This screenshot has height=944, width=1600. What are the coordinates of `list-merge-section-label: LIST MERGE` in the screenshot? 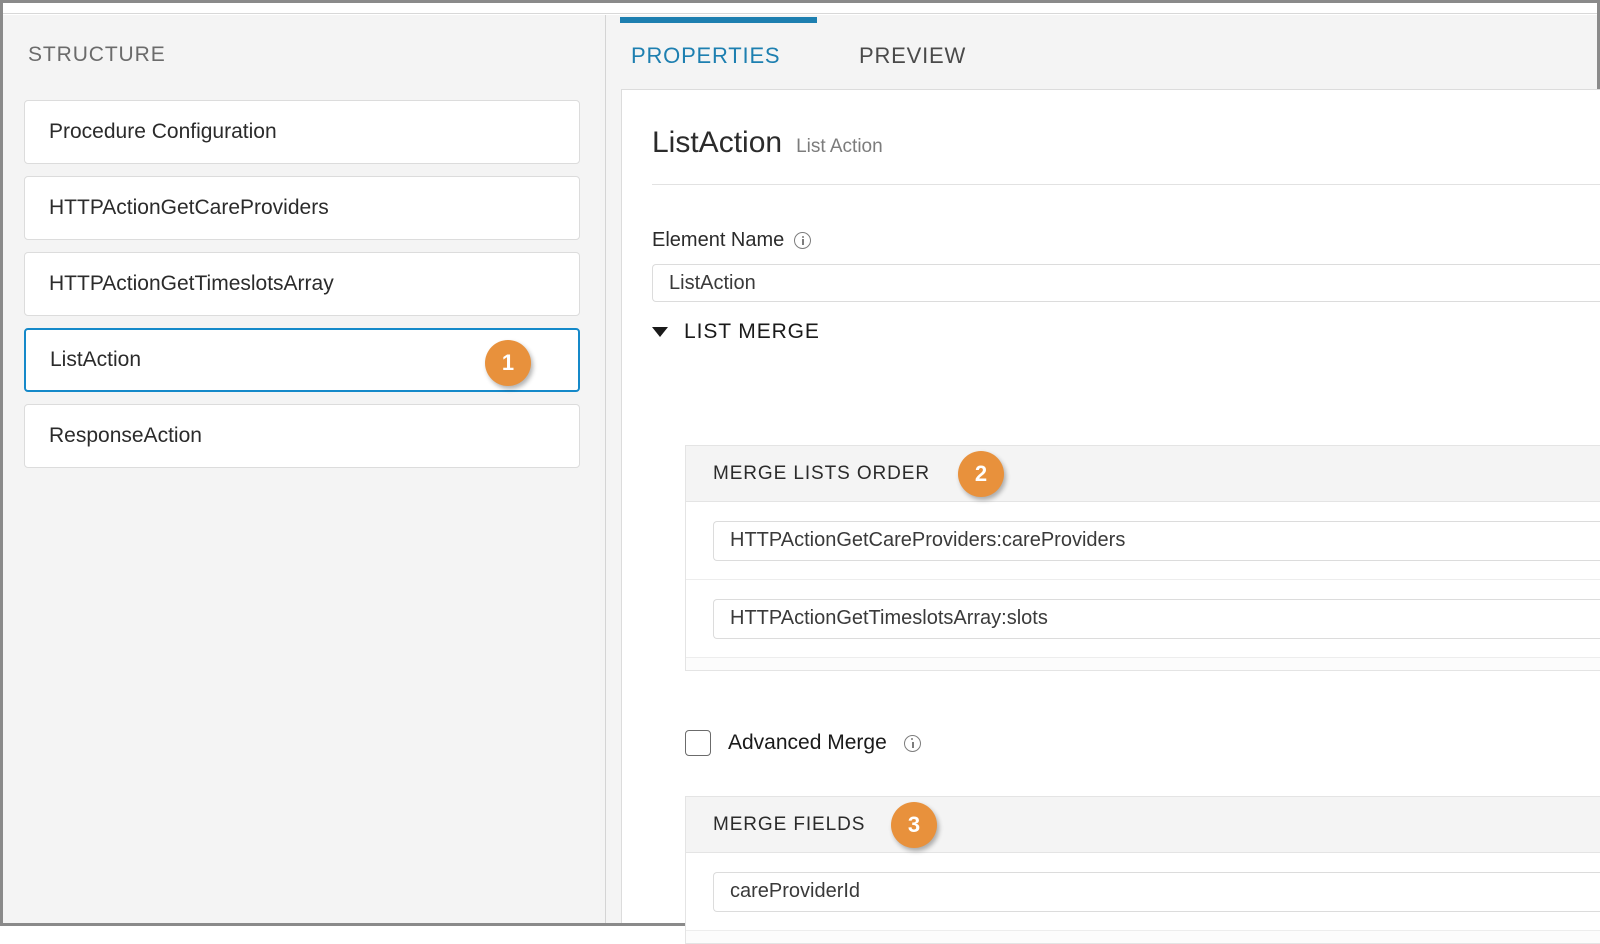 It's located at (752, 331).